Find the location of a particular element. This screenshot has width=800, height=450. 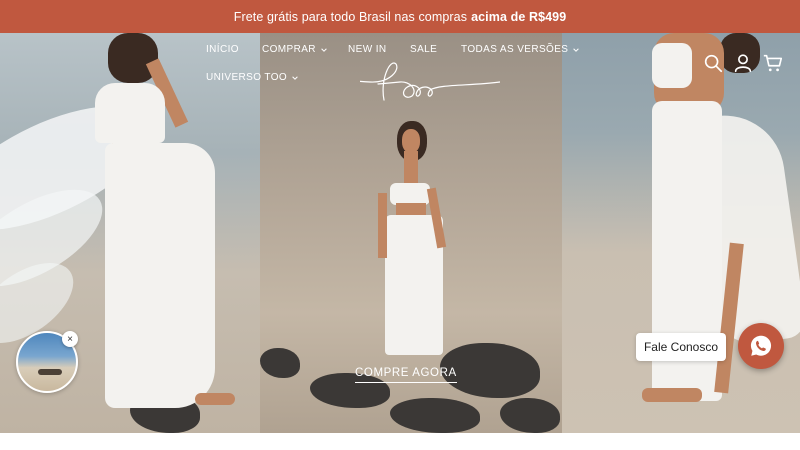

search-icon is located at coordinates (713, 63).